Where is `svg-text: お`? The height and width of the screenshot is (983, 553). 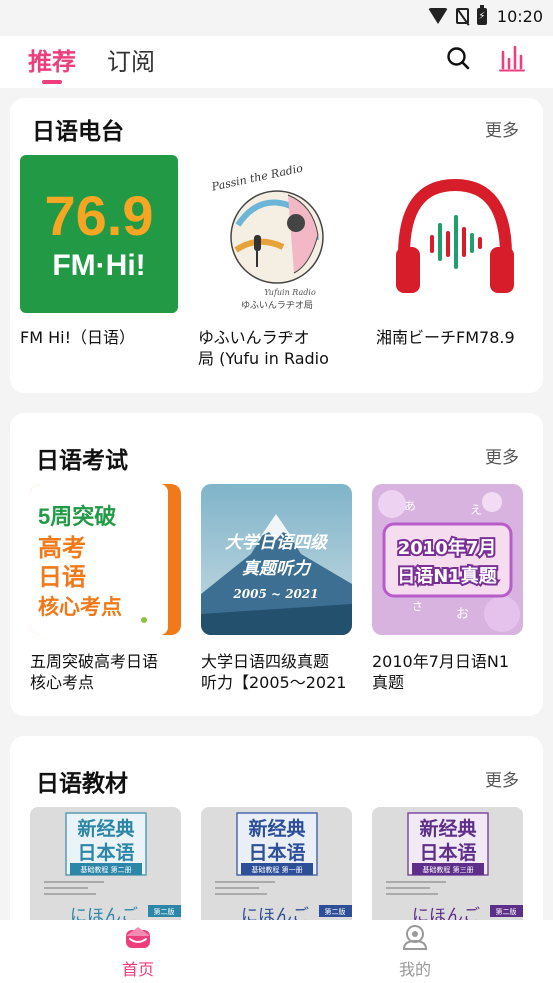
svg-text: お is located at coordinates (462, 614).